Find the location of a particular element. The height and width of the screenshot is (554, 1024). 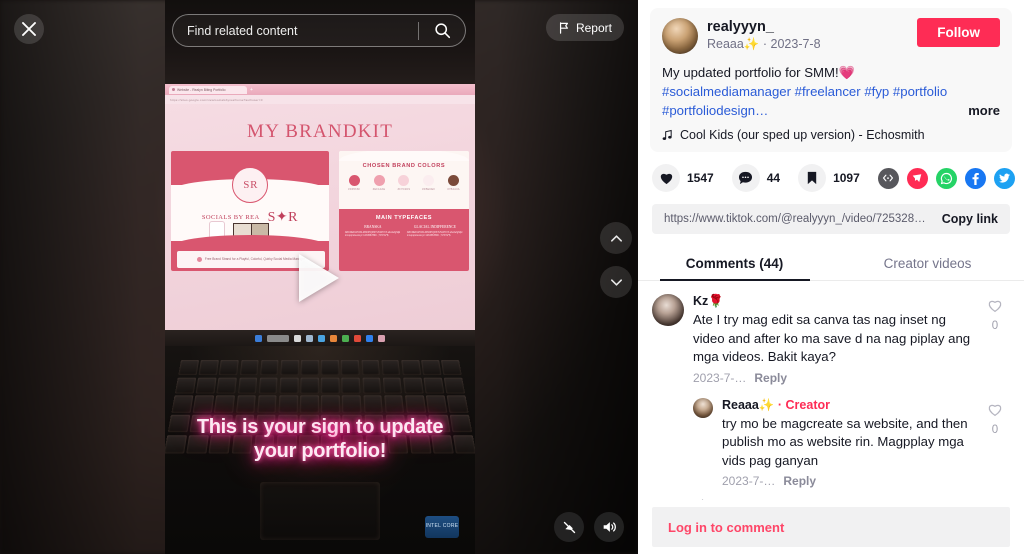

heart-outline-icon is located at coordinates (995, 410).